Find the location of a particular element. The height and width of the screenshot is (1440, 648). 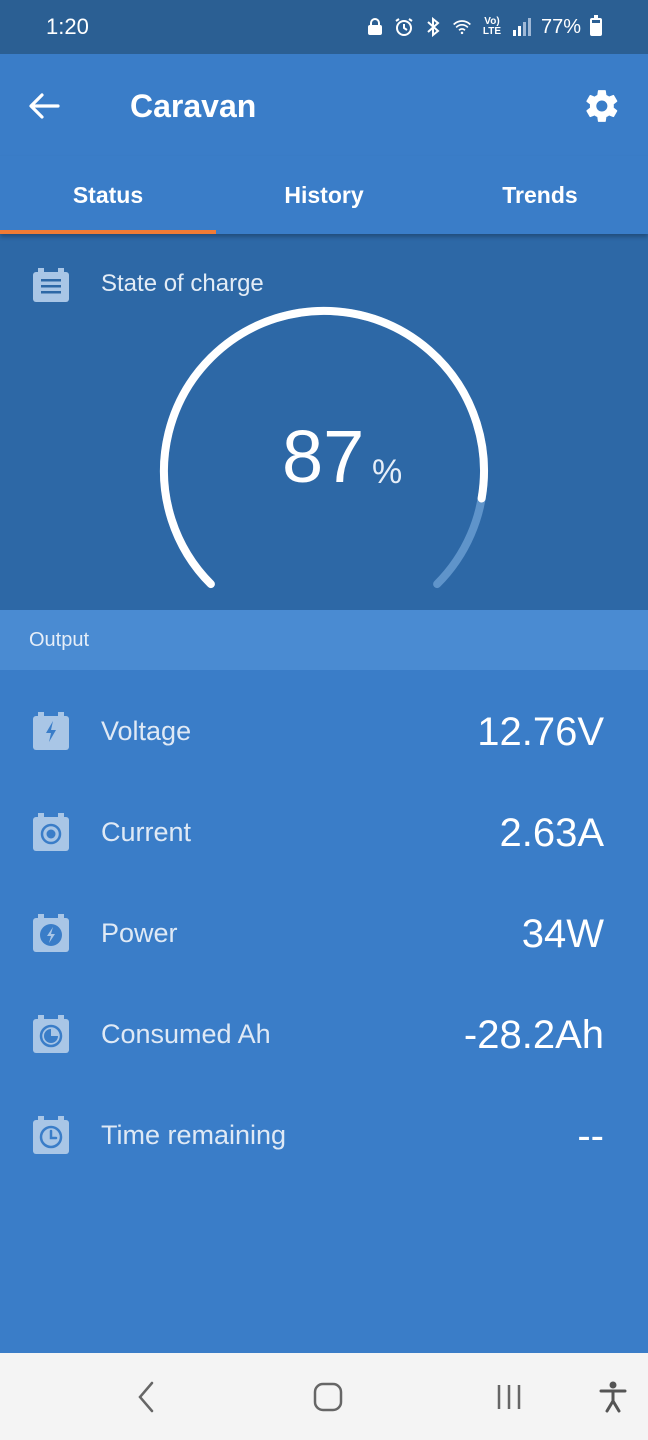

voltage-value: 12.76V is located at coordinates (540, 732).